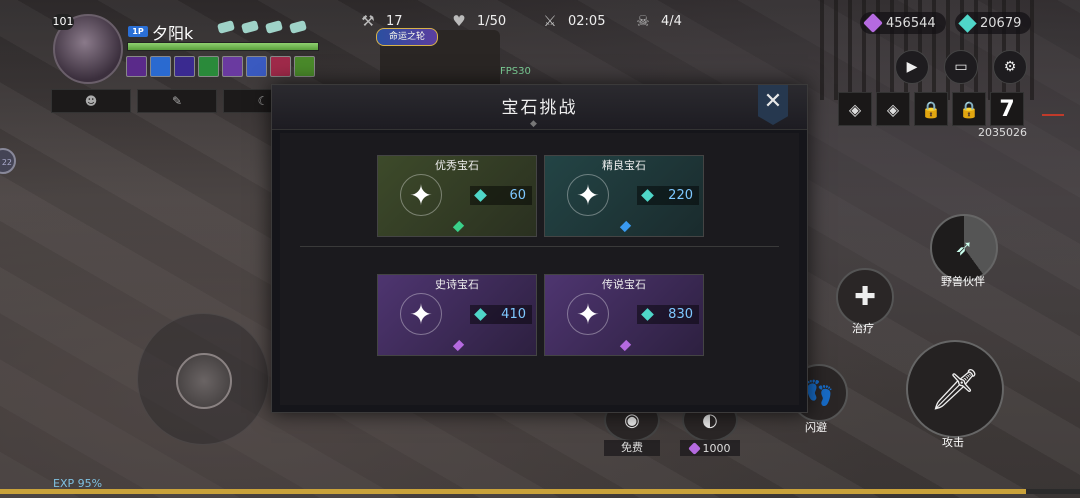 The image size is (1080, 498). Describe the element at coordinates (220, 66) in the screenshot. I see `buff-list` at that location.